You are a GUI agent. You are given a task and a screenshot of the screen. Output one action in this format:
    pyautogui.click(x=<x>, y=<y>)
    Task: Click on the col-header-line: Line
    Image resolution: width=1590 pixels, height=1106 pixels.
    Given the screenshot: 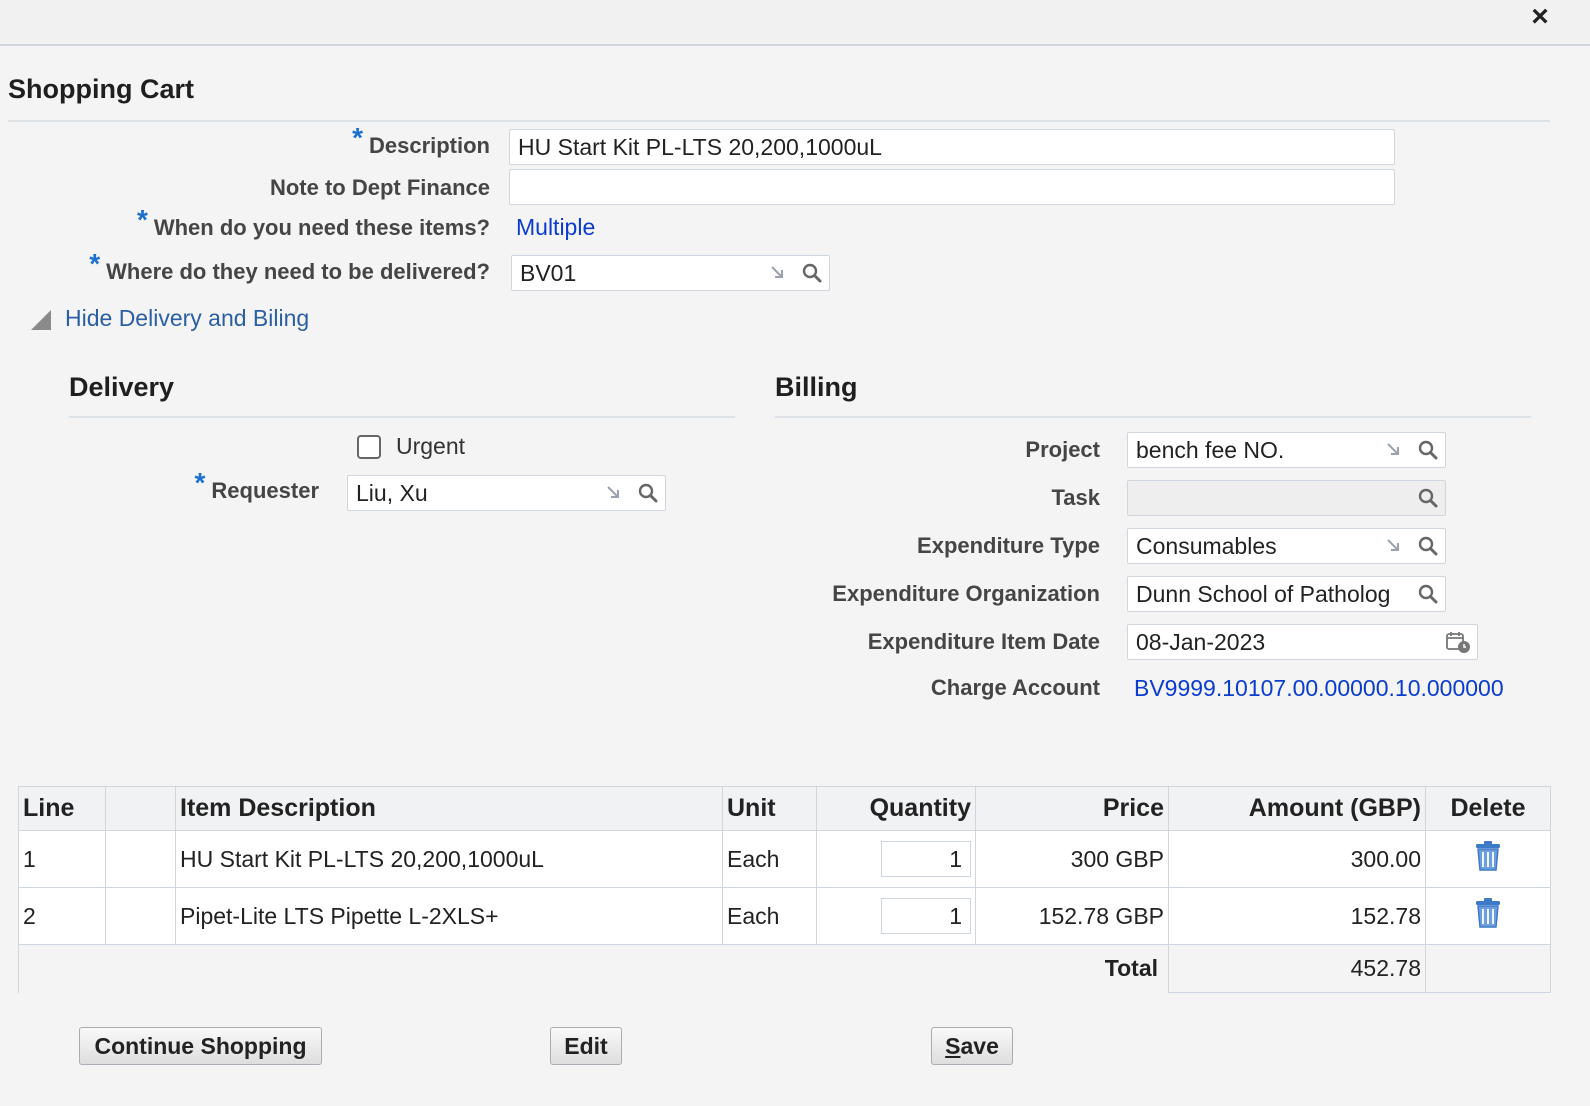 What is the action you would take?
    pyautogui.click(x=62, y=808)
    